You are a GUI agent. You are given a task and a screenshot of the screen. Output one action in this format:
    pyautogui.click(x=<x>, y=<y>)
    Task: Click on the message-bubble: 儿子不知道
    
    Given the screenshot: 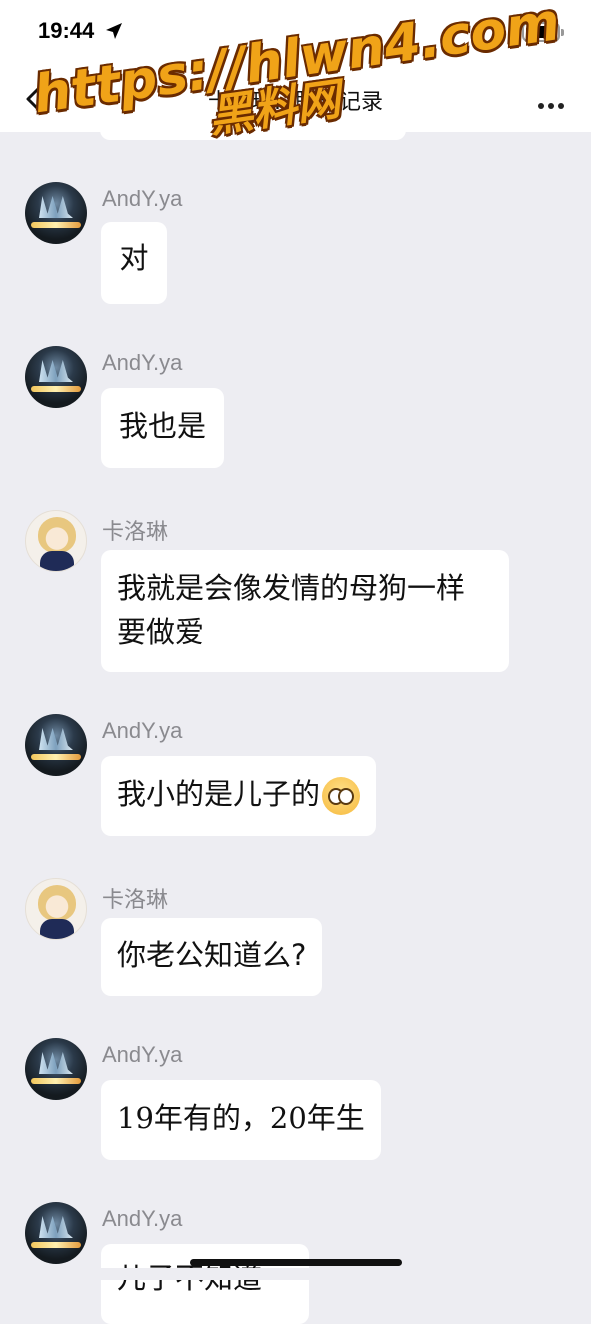 What is the action you would take?
    pyautogui.click(x=205, y=1284)
    